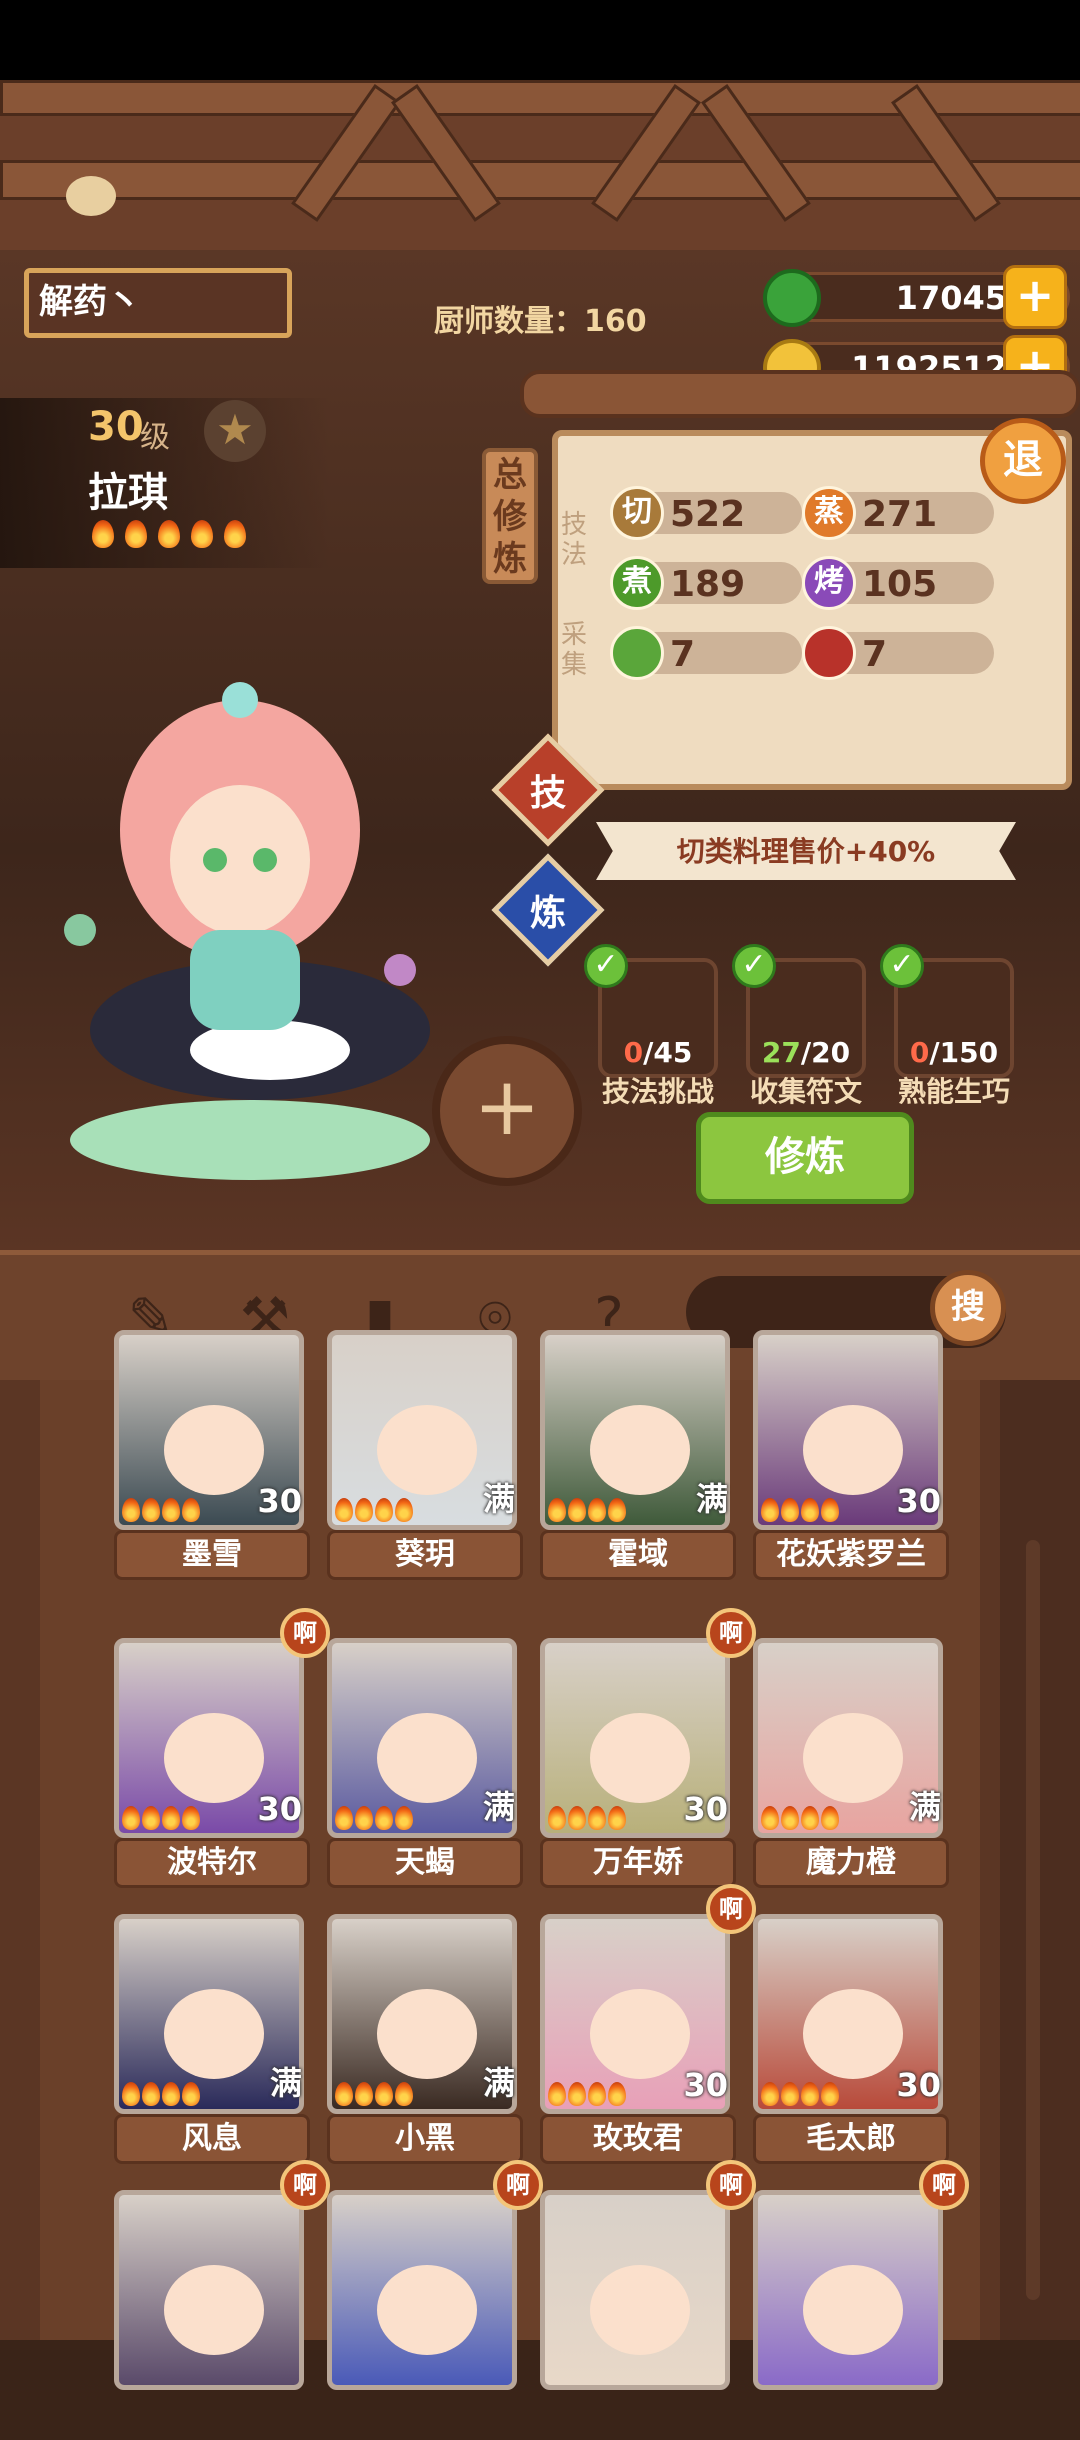 Image resolution: width=1080 pixels, height=2440 pixels. What do you see at coordinates (829, 513) in the screenshot?
I see `steam-icon: 蒸` at bounding box center [829, 513].